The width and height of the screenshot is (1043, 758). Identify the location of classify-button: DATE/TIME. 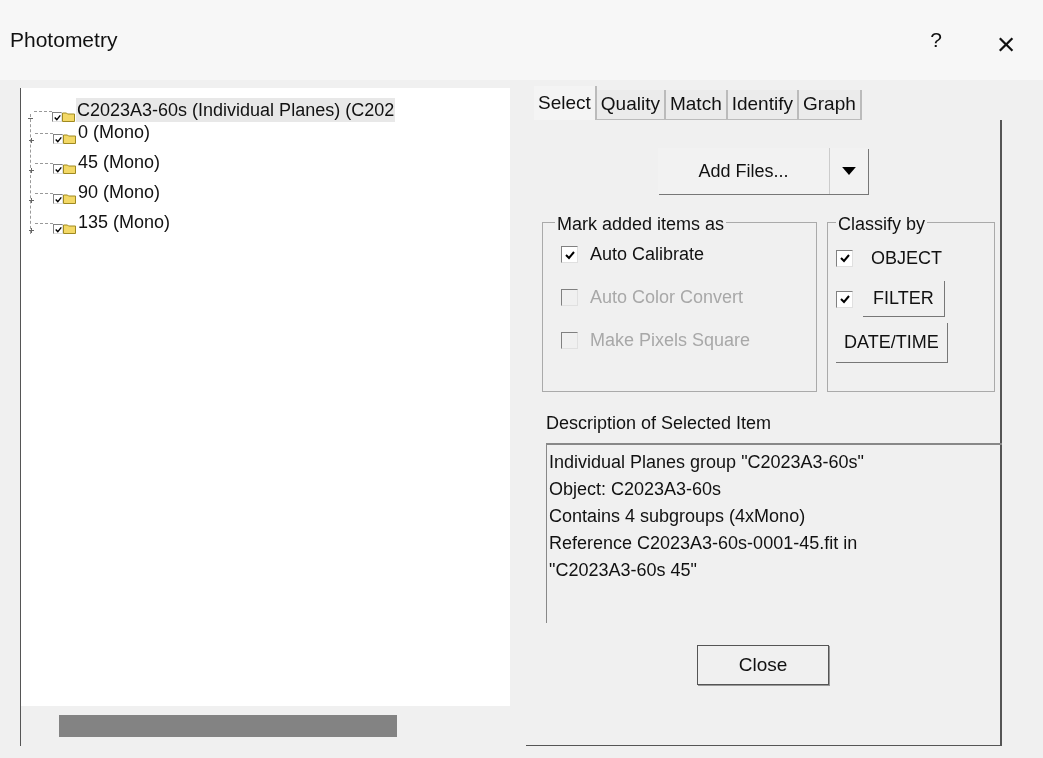
(892, 343).